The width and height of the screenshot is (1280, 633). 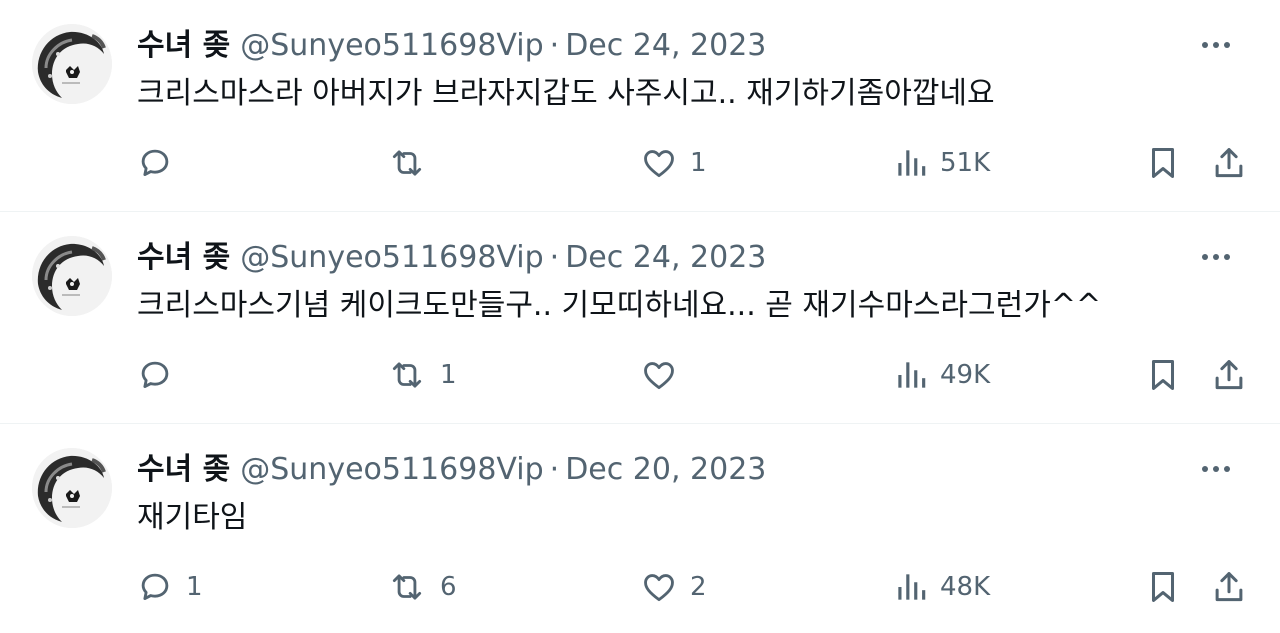 What do you see at coordinates (192, 517) in the screenshot?
I see `tweet-text: 재기타임` at bounding box center [192, 517].